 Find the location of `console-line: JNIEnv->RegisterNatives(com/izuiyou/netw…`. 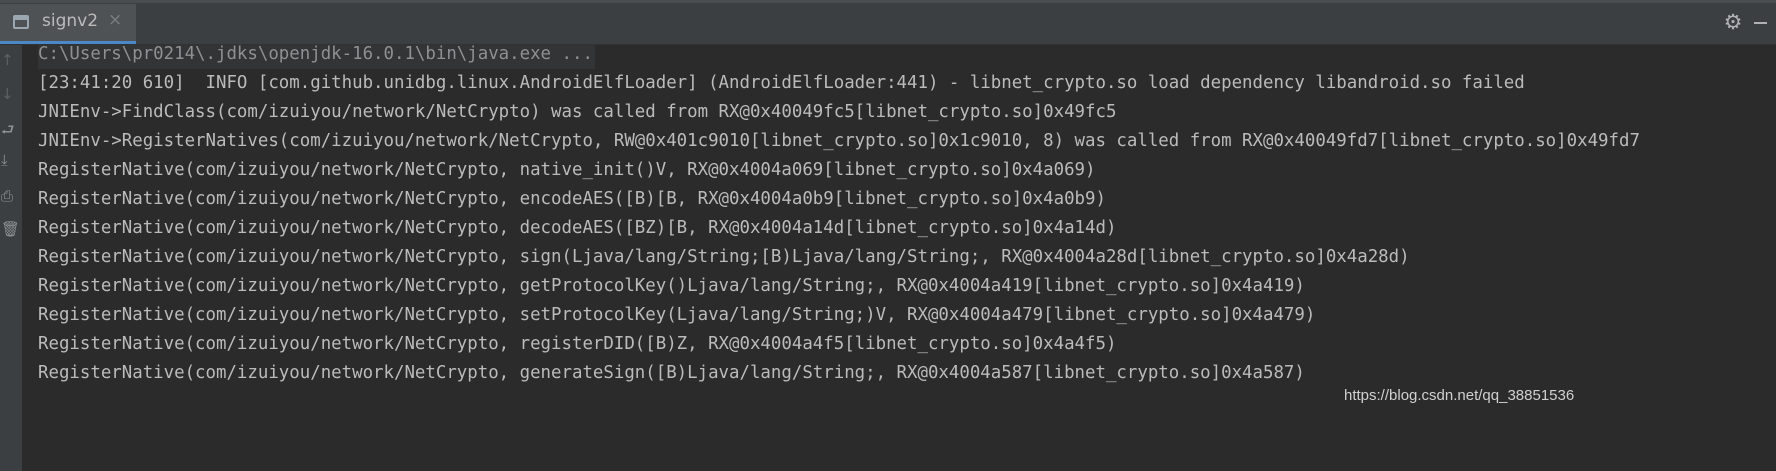

console-line: JNIEnv->RegisterNatives(com/izuiyou/netw… is located at coordinates (839, 141).